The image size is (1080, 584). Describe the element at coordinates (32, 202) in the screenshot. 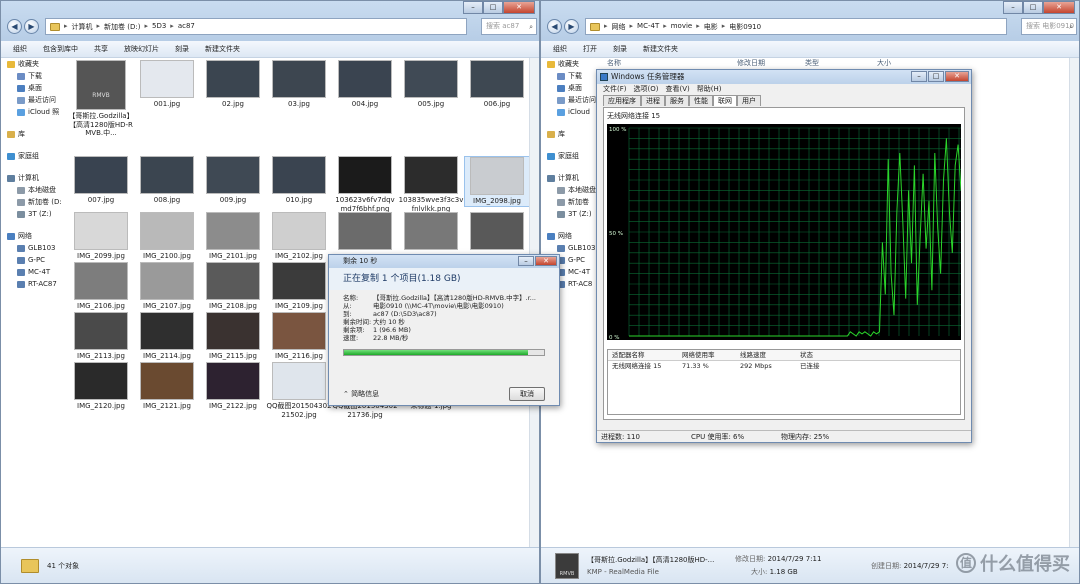

I see `sidebar-item: 新加卷 (D:` at that location.